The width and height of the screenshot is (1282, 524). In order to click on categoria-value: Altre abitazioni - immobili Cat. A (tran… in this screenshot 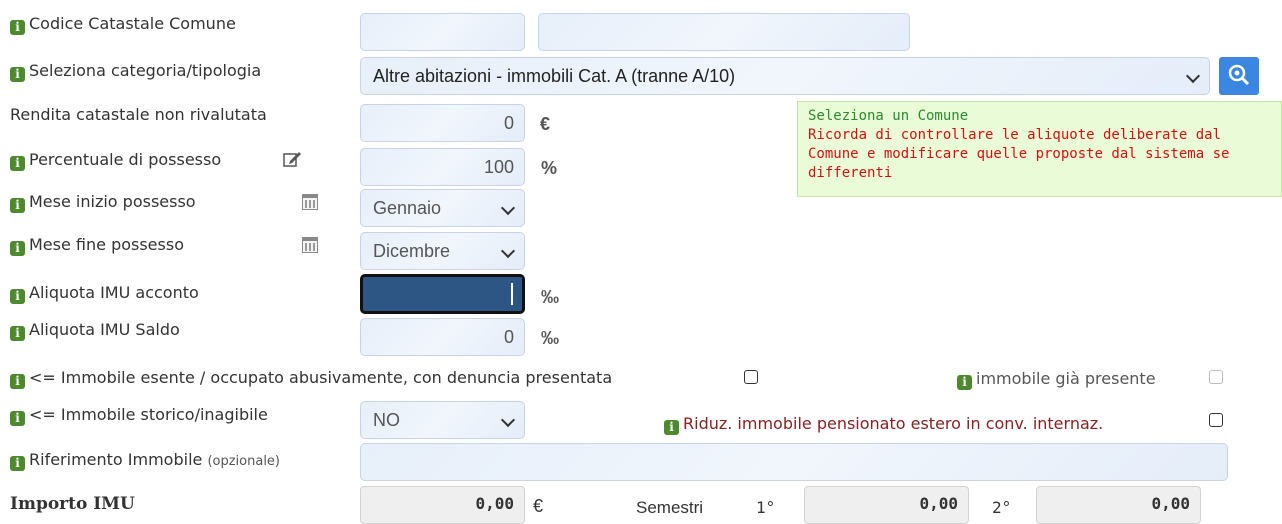, I will do `click(554, 76)`.